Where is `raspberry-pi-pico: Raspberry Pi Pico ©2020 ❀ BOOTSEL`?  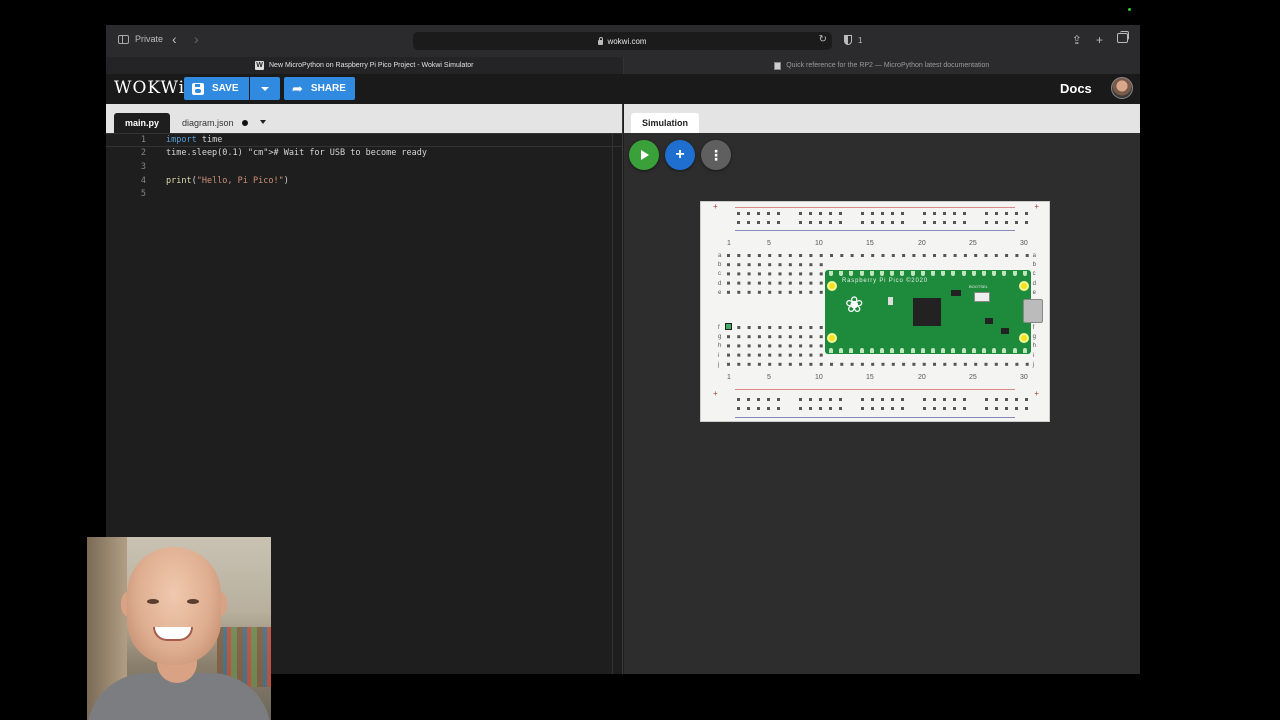
raspberry-pi-pico: Raspberry Pi Pico ©2020 ❀ BOOTSEL is located at coordinates (934, 312).